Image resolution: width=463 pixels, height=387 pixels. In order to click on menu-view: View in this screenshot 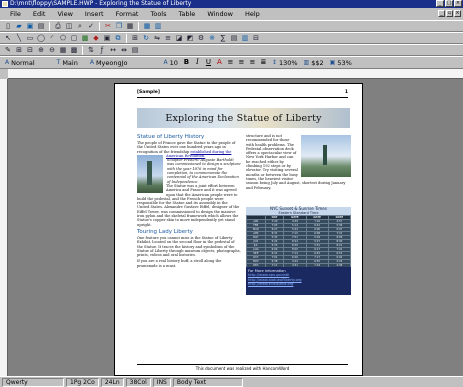, I will do `click(64, 14)`.